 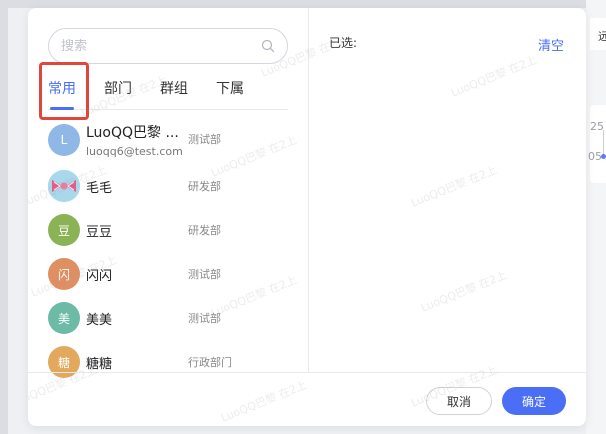 I want to click on search-box, so click(x=168, y=46).